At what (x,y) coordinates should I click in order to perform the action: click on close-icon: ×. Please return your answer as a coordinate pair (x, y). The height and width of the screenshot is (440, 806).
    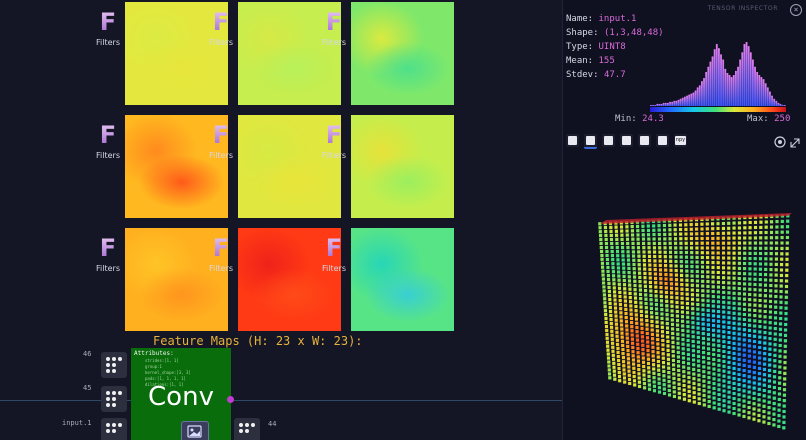
    Looking at the image, I should click on (796, 10).